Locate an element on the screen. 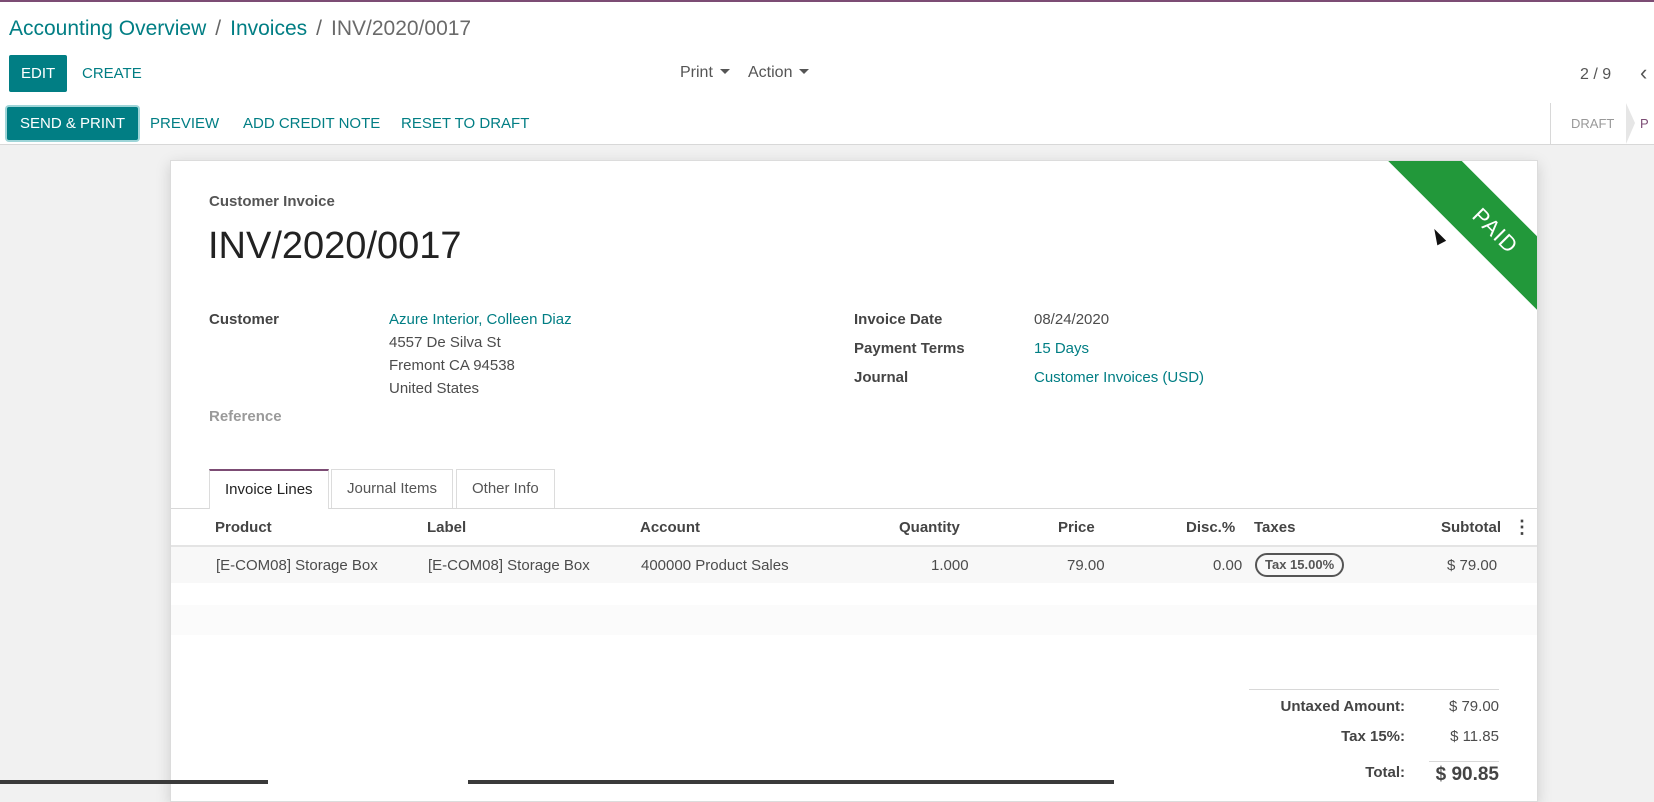  address-line-2: Fremont CA 94538 is located at coordinates (452, 365).